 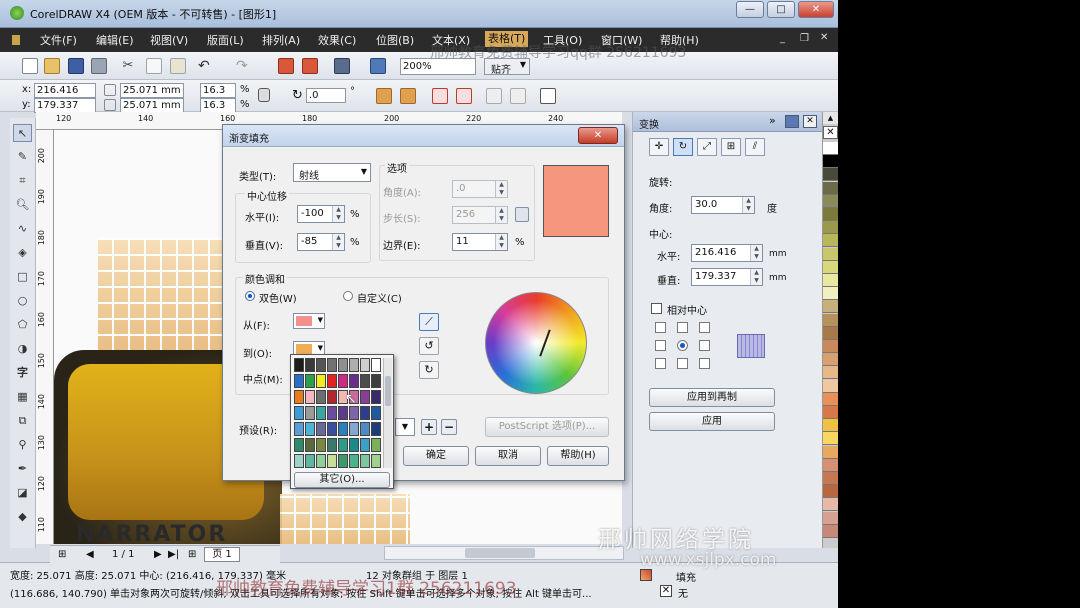 I want to click on eyedropper-icon: ⚲, so click(x=22, y=445).